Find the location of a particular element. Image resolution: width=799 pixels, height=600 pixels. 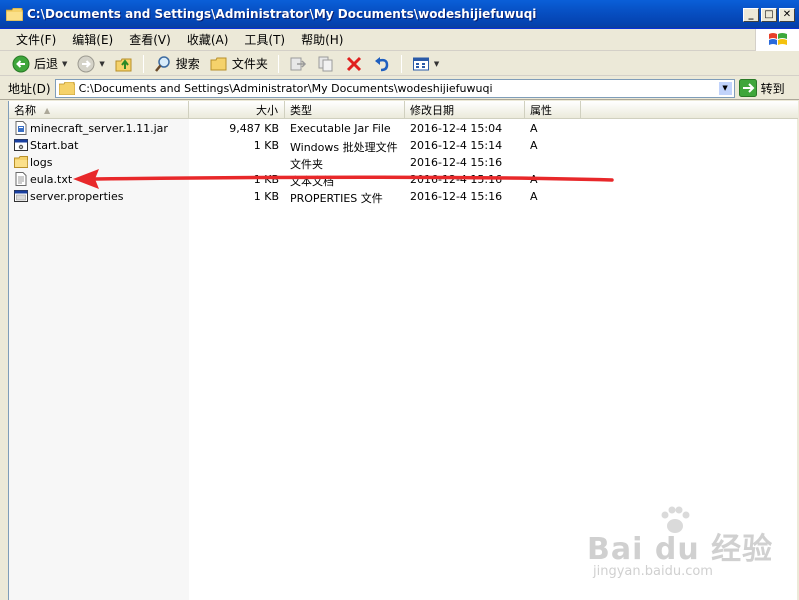

copy-to-button is located at coordinates (326, 64).